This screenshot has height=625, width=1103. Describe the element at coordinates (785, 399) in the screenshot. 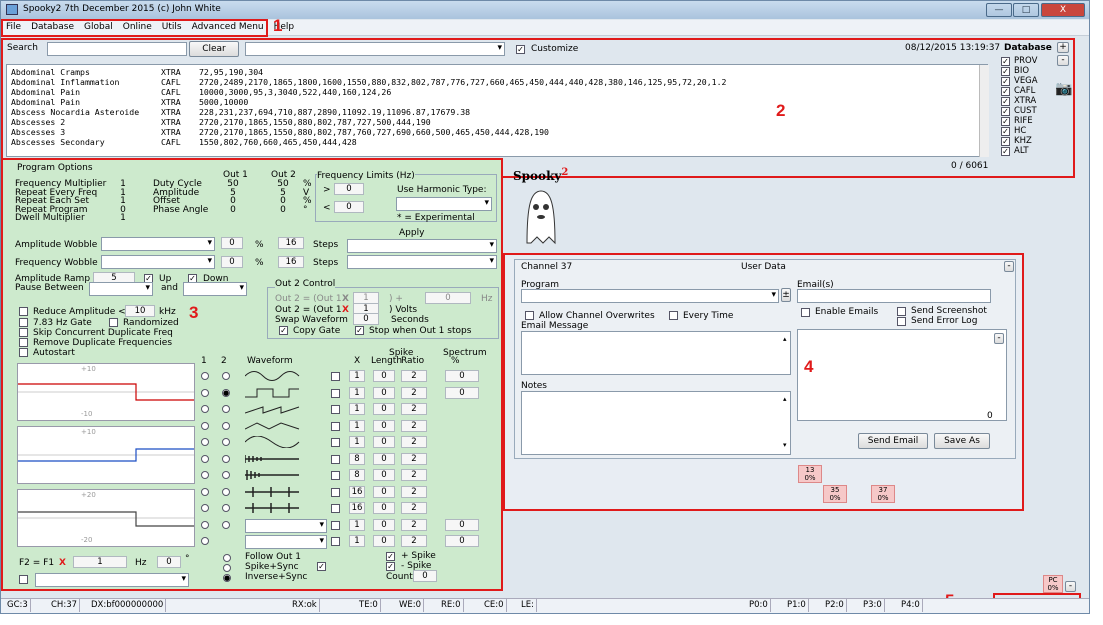

I see `notes-scroll-up: ▴` at that location.